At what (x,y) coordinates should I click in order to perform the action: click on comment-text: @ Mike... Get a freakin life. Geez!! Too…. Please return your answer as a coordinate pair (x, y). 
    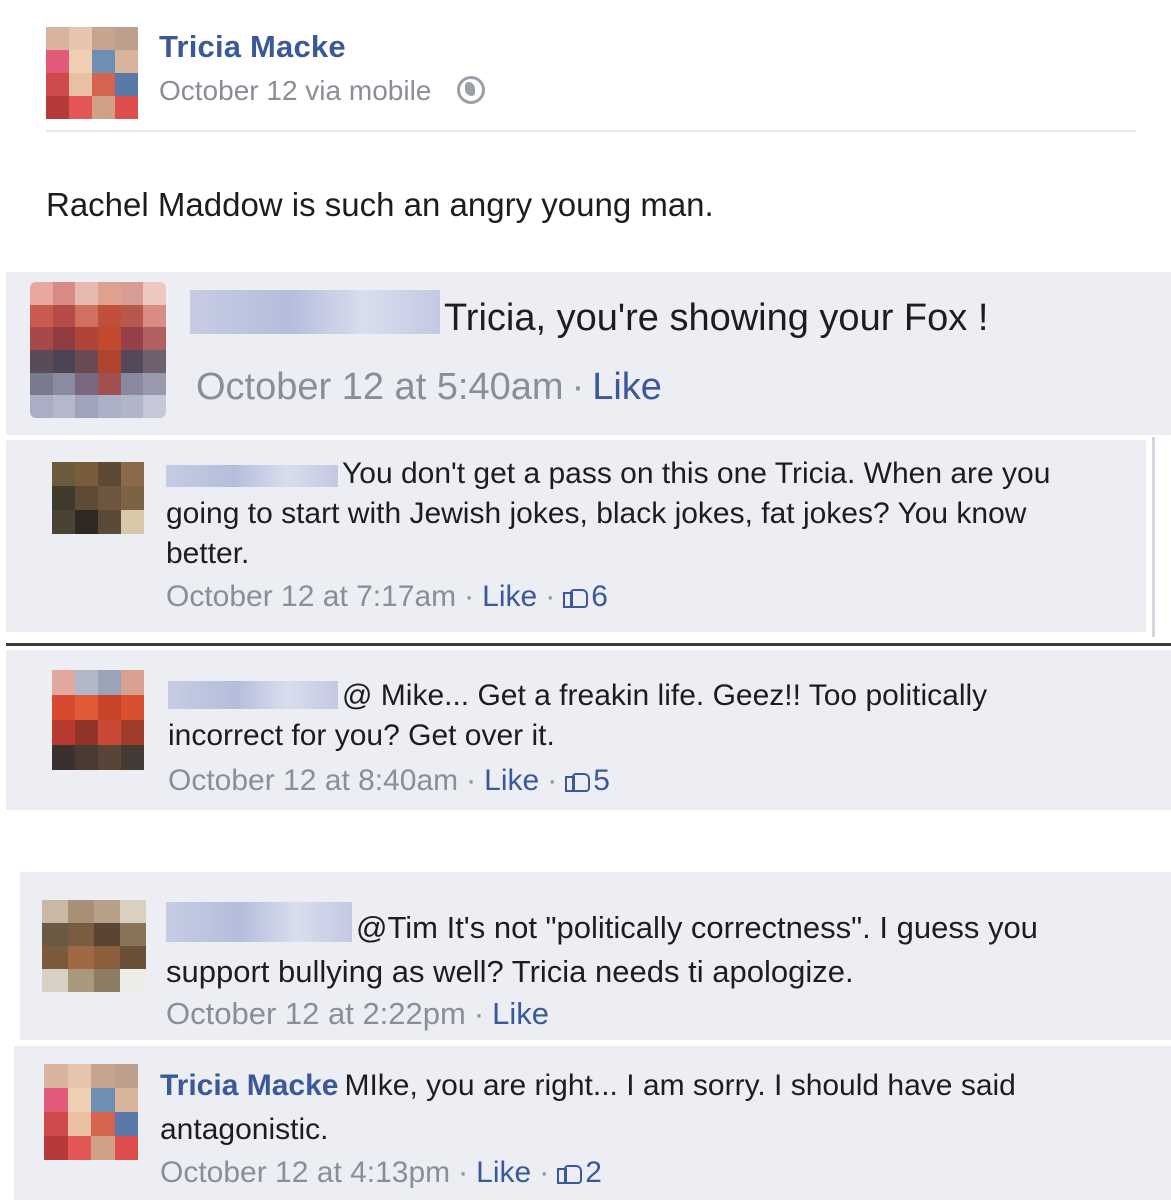
    Looking at the image, I should click on (618, 716).